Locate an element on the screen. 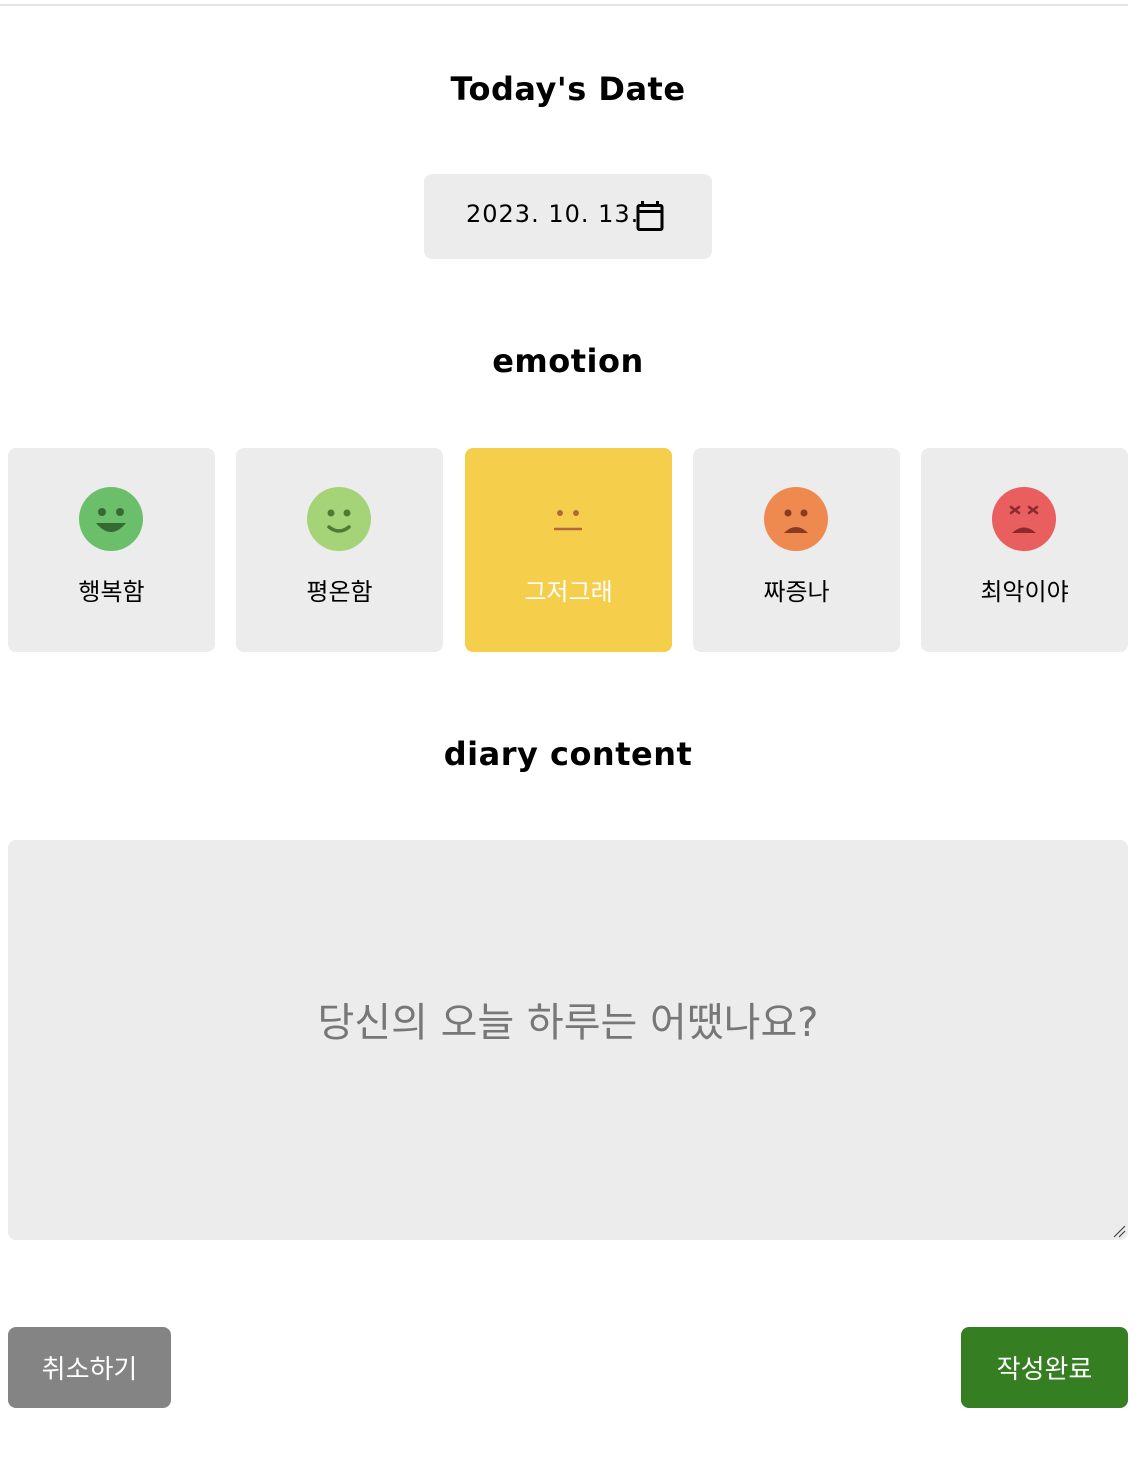  smiling-face-icon is located at coordinates (339, 519).